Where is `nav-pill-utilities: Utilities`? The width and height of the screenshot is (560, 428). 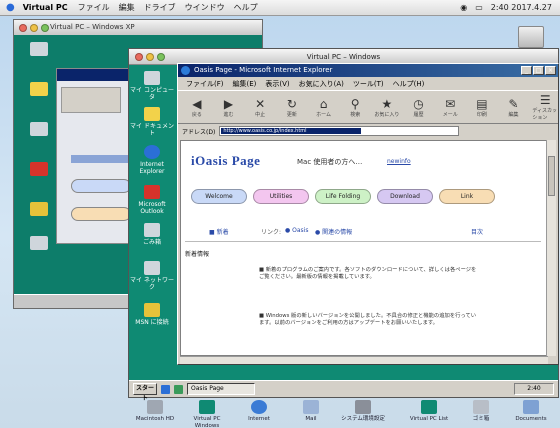 nav-pill-utilities: Utilities is located at coordinates (281, 196).